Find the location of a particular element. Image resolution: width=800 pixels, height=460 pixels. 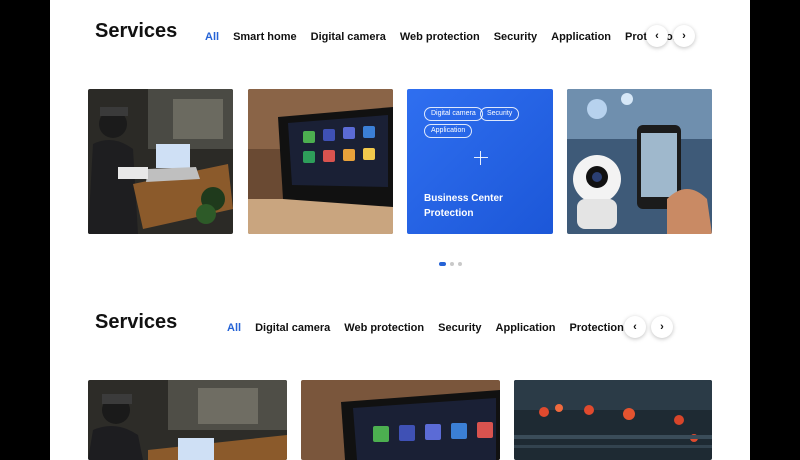

section2-next-button: › is located at coordinates (662, 327).